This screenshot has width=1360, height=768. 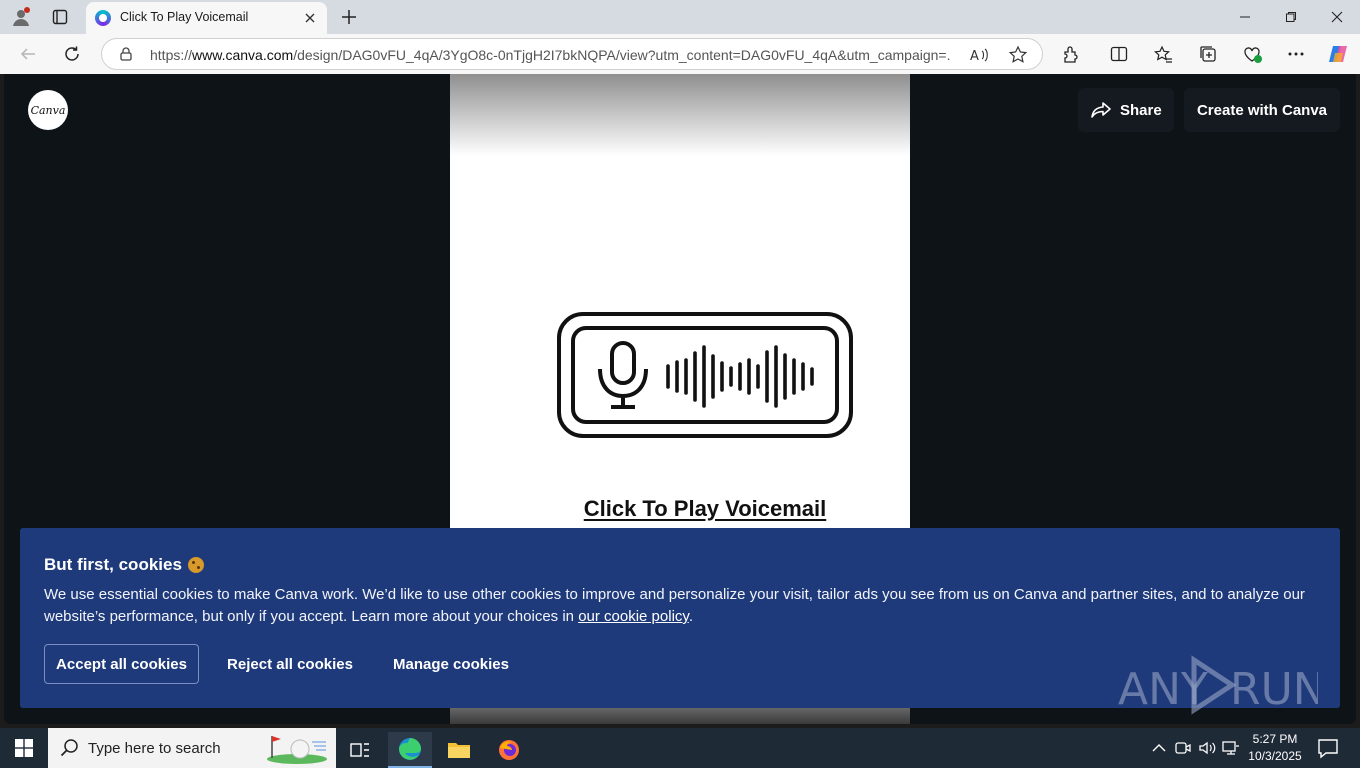 I want to click on settings-more-icon, so click(x=1296, y=54).